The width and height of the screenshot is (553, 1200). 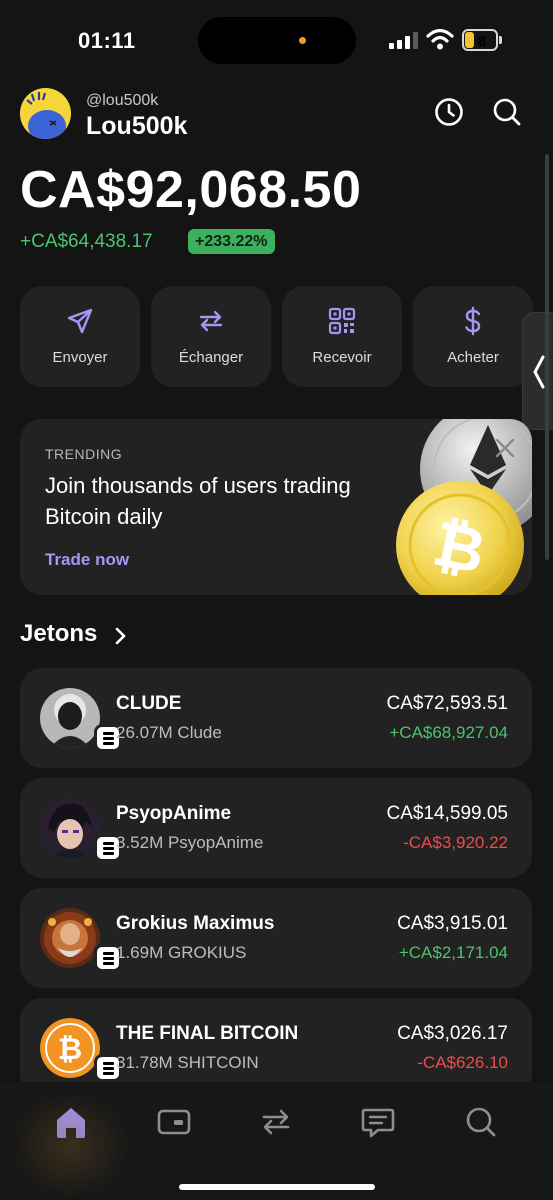 I want to click on battery-icon: 8, so click(x=482, y=40).